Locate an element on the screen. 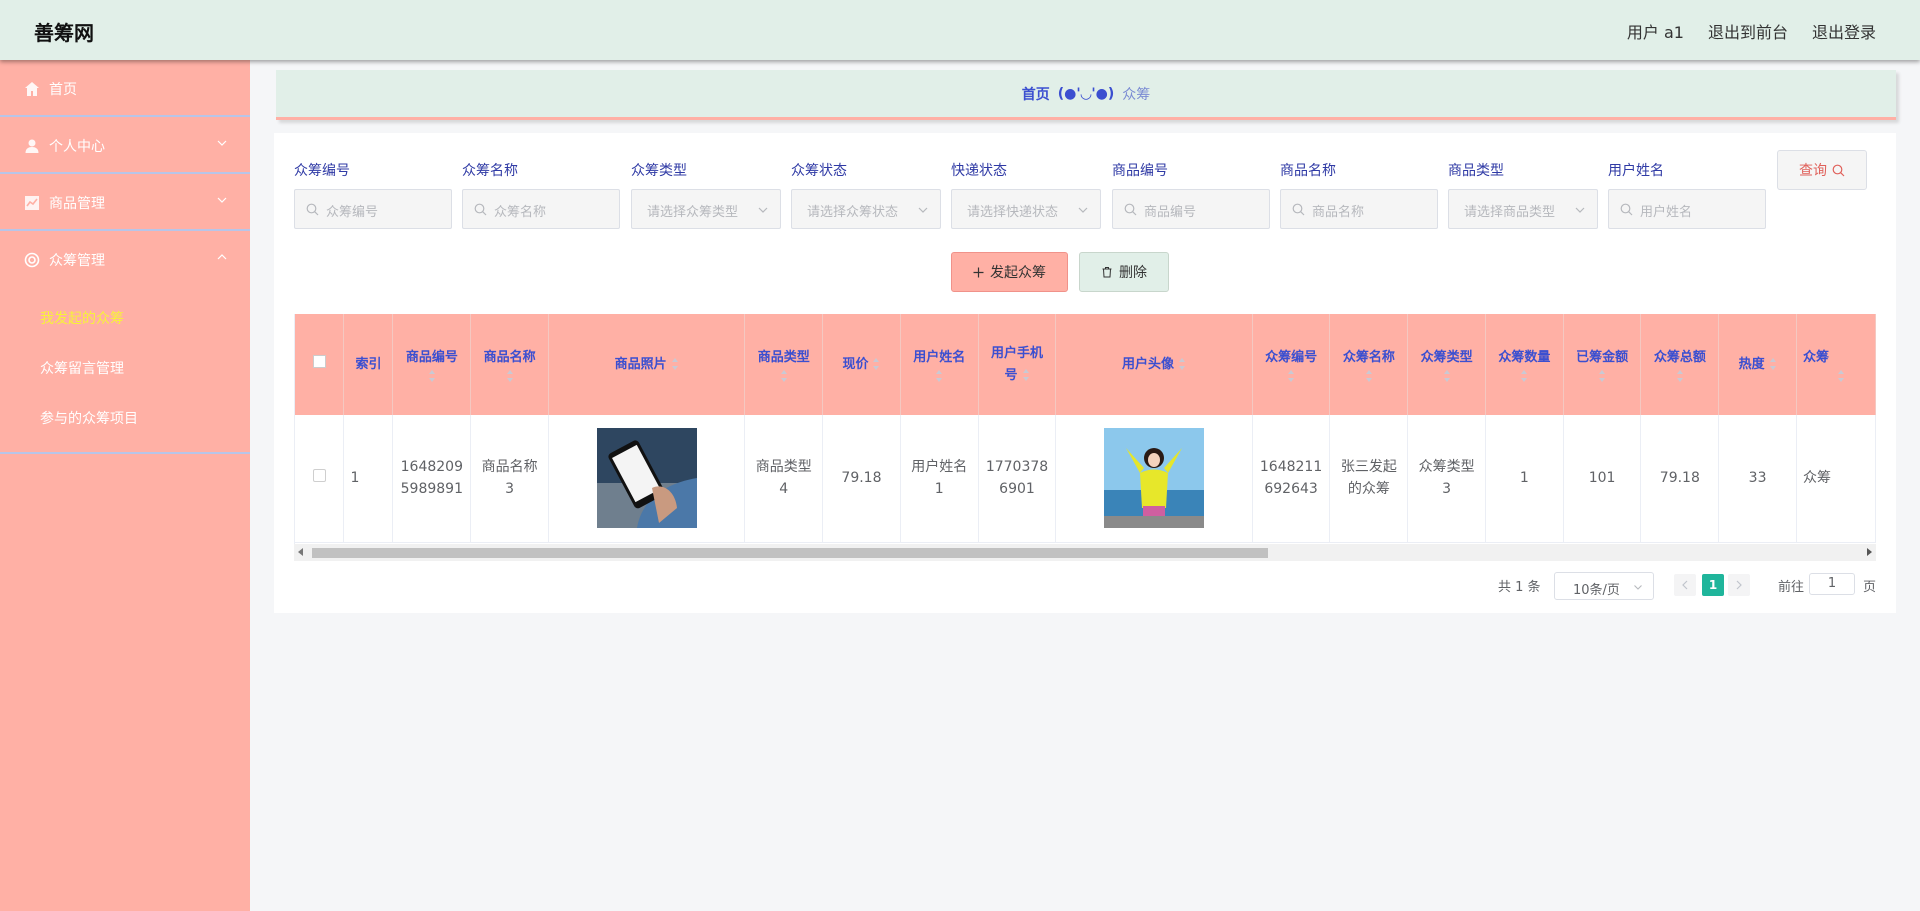  column-header: 已筹金额 is located at coordinates (1602, 364).